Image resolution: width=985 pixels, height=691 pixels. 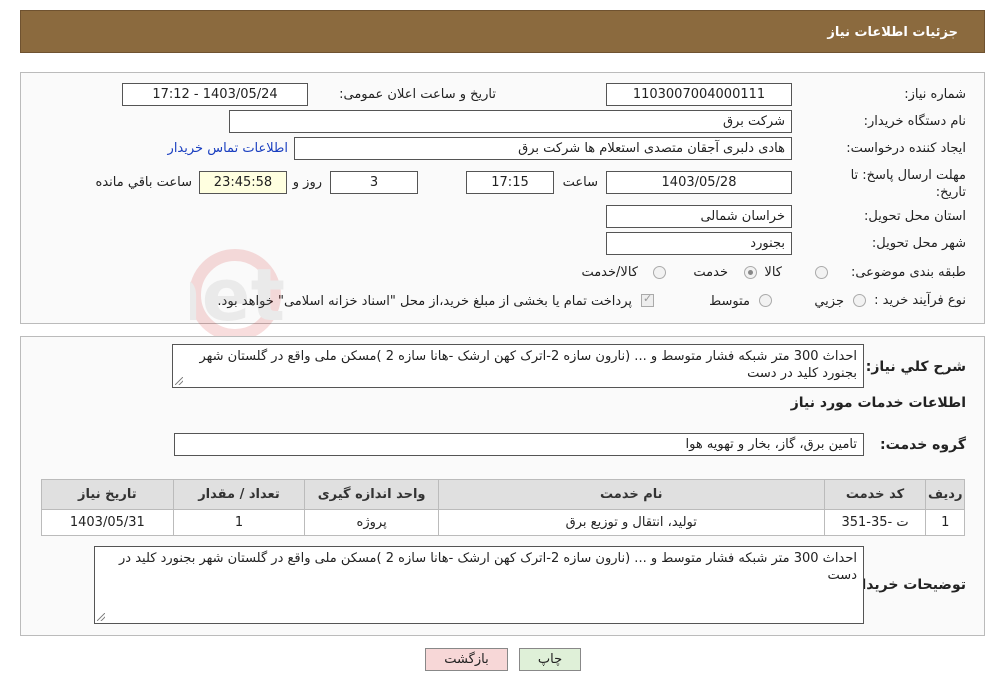 I want to click on col-service-name: نام خدمت, so click(x=631, y=494).